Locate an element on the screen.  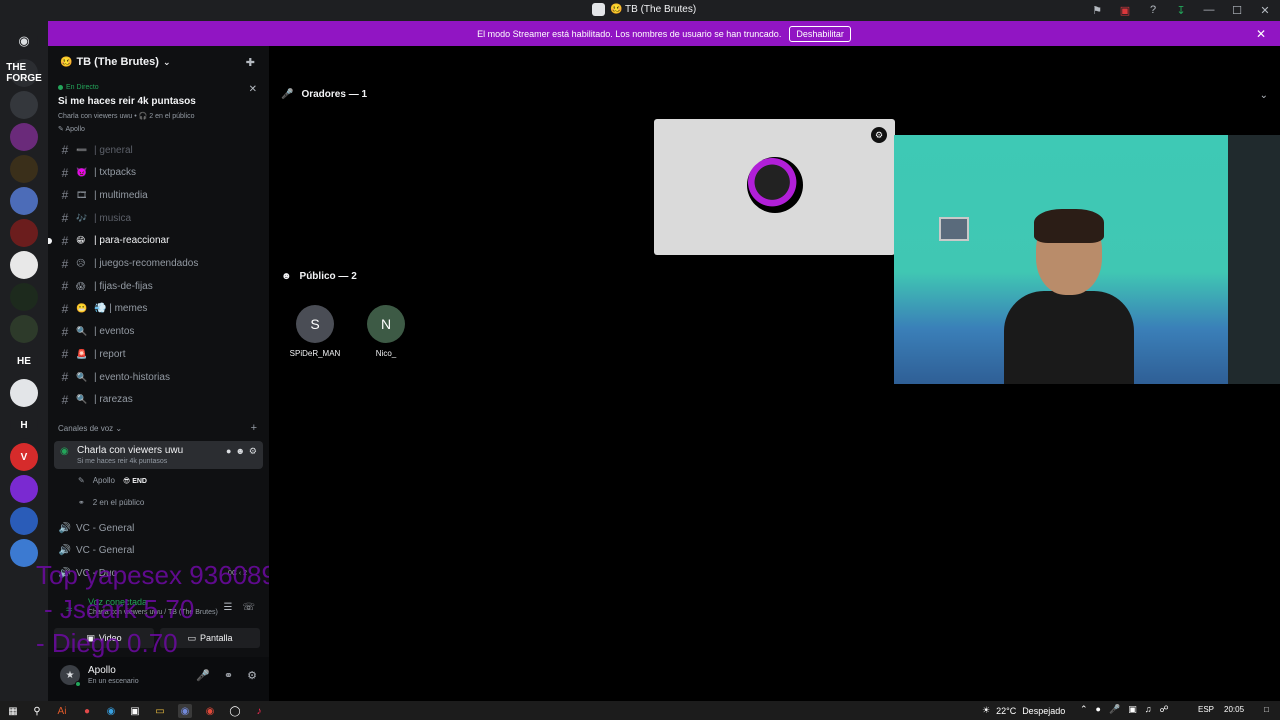
voice-audience-row: ⚭ 2 en el público is located at coordinates (111, 502).